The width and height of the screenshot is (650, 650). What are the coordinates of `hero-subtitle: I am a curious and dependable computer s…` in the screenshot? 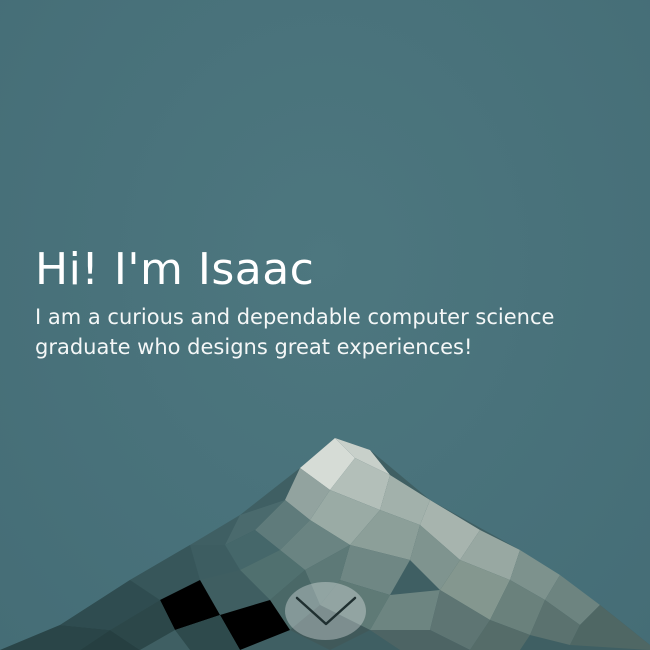 It's located at (325, 332).